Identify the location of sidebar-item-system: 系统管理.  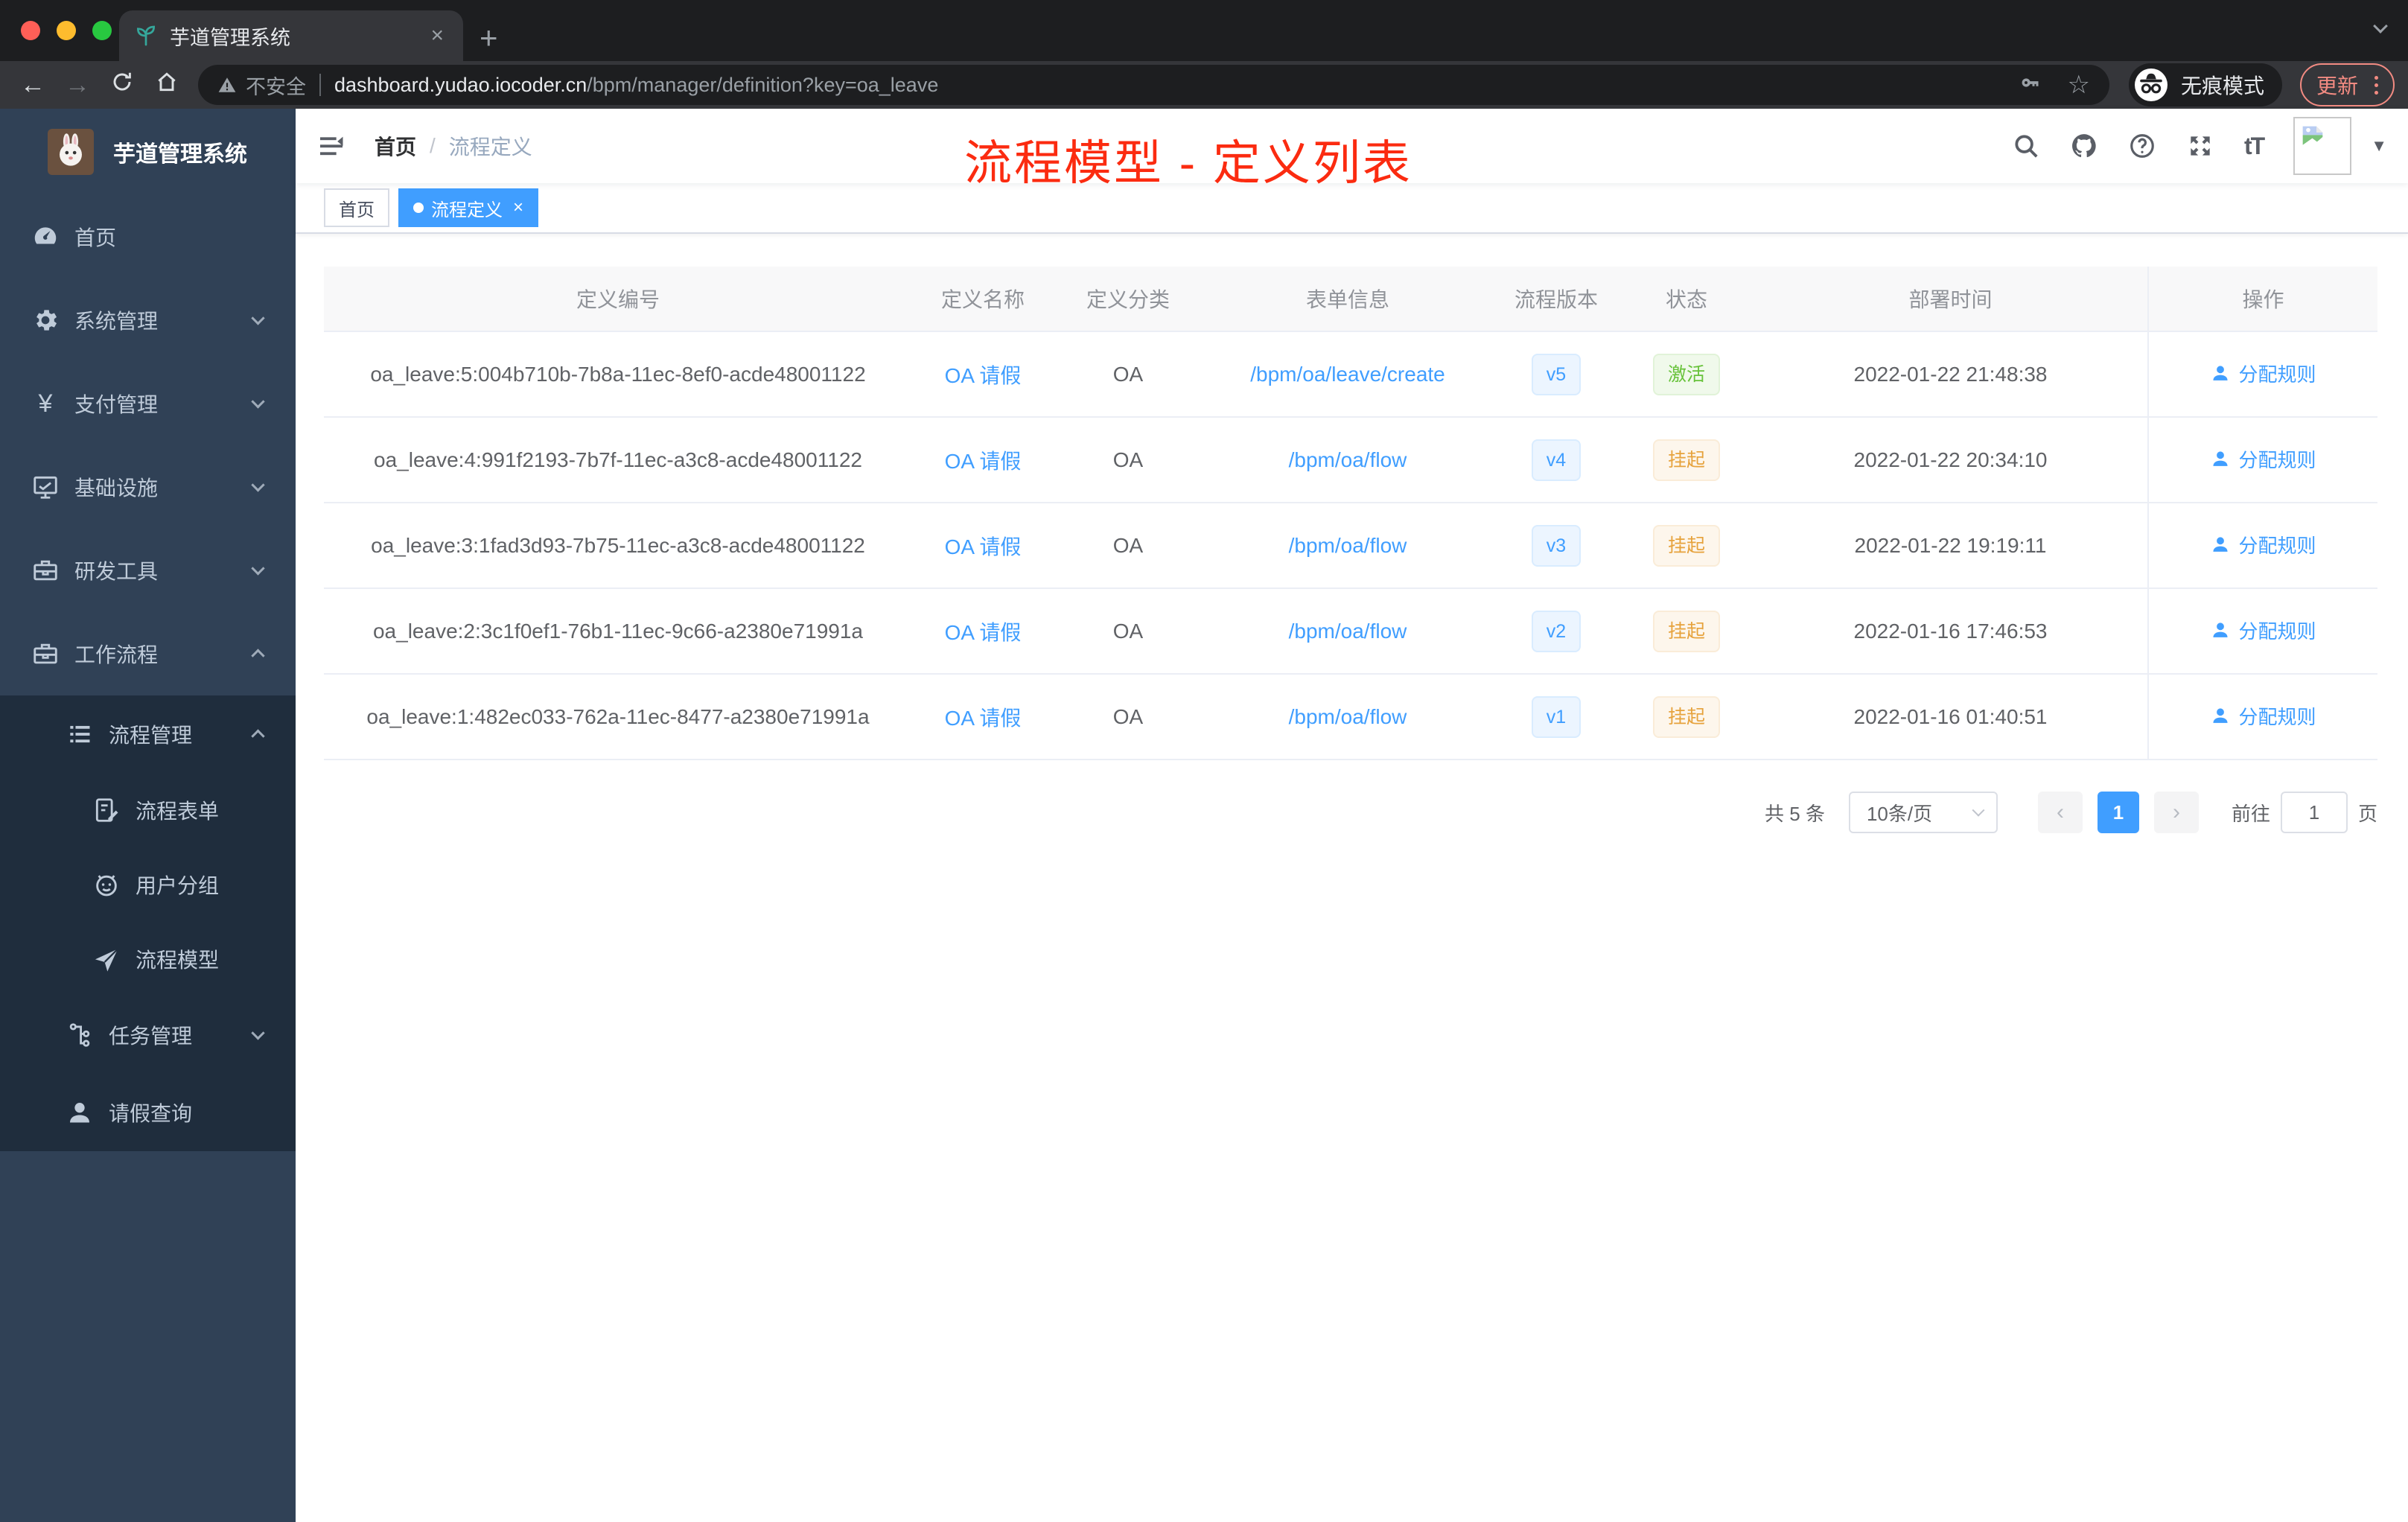
(148, 320).